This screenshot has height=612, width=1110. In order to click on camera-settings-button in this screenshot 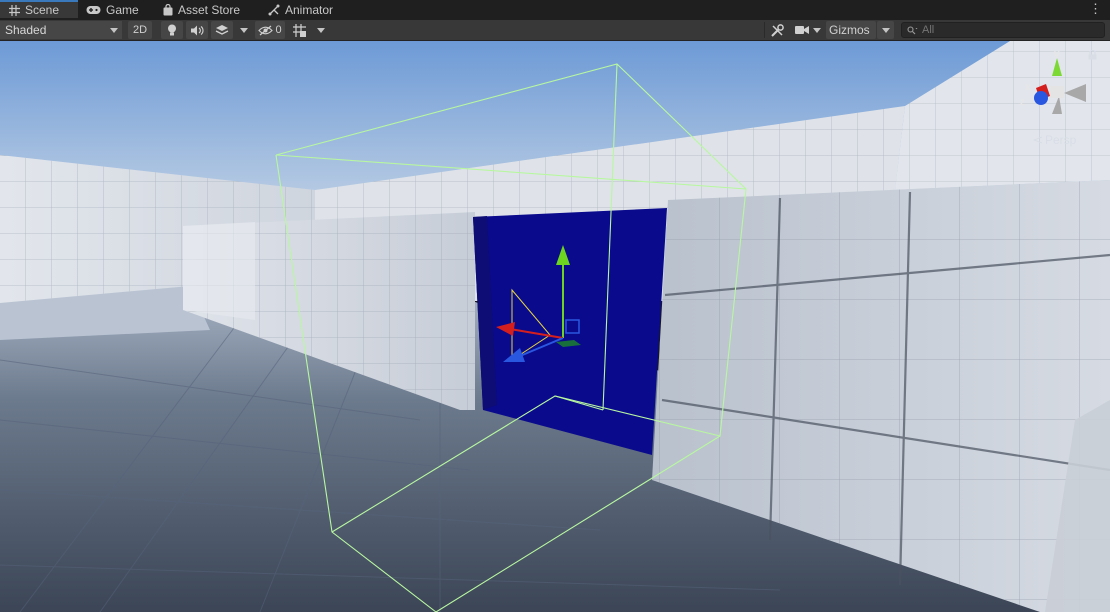, I will do `click(808, 30)`.